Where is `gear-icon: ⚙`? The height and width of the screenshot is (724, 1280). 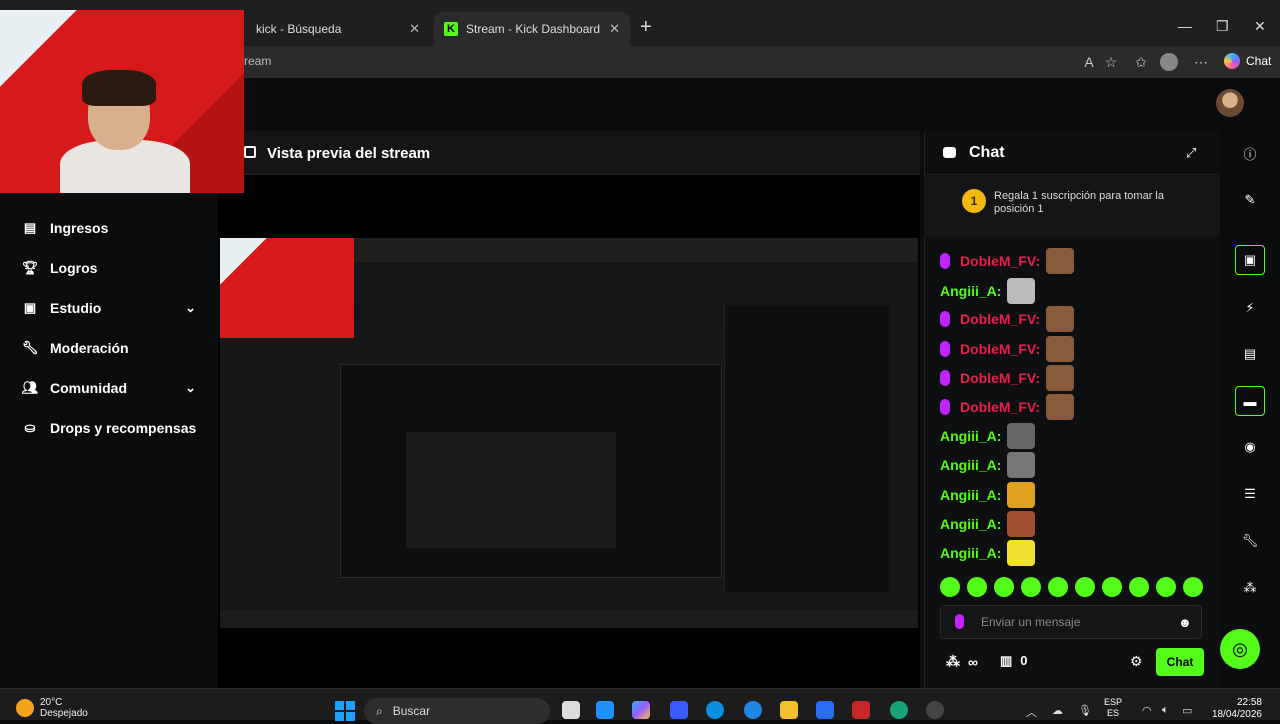
gear-icon: ⚙ is located at coordinates (1136, 661).